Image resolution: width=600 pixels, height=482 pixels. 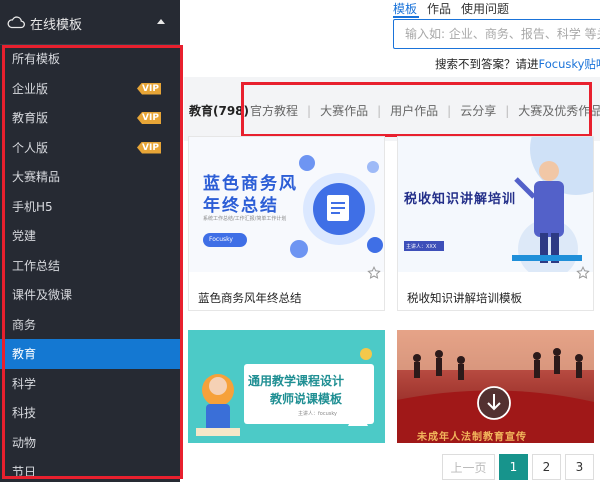 What do you see at coordinates (405, 8) in the screenshot?
I see `tab-templates: 模板` at bounding box center [405, 8].